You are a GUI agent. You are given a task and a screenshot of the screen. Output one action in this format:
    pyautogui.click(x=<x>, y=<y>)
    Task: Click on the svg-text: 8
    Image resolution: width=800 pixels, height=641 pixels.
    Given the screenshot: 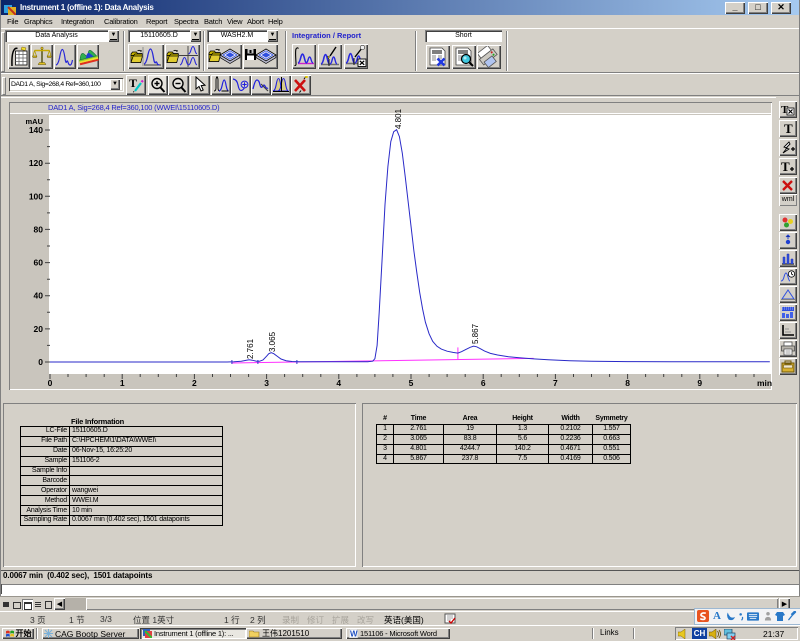 What is the action you would take?
    pyautogui.click(x=627, y=383)
    